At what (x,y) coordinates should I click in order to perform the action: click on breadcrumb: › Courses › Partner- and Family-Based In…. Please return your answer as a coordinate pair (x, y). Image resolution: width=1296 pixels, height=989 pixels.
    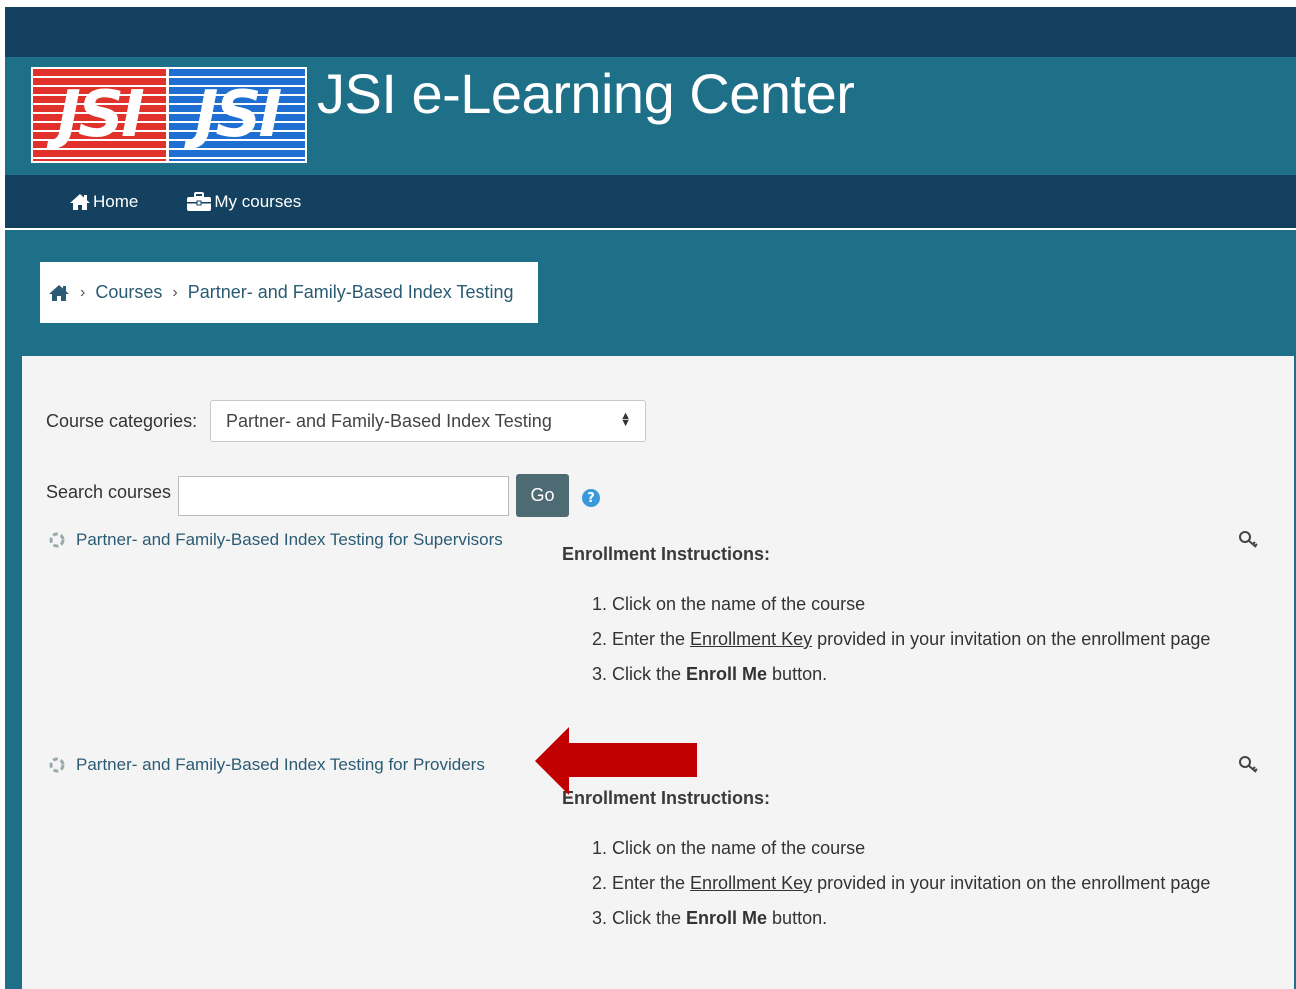
    Looking at the image, I should click on (289, 292).